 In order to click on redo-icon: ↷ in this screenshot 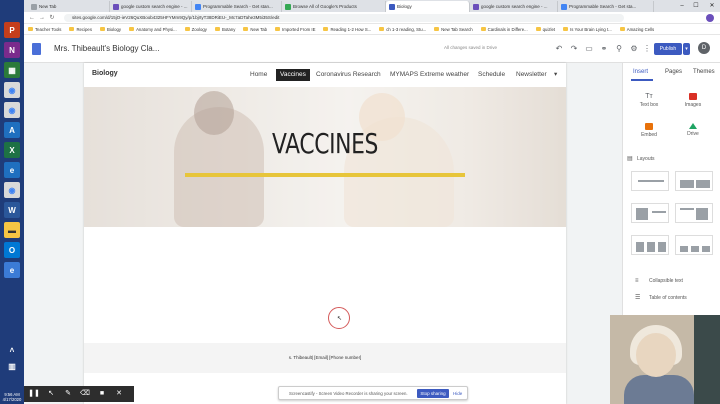, I will do `click(574, 49)`.